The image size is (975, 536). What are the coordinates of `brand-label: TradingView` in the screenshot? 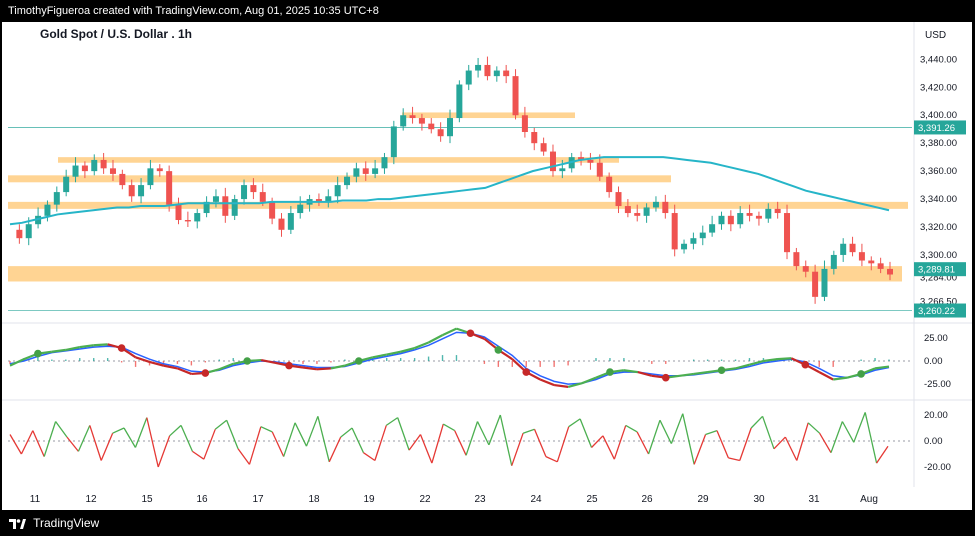 It's located at (66, 523).